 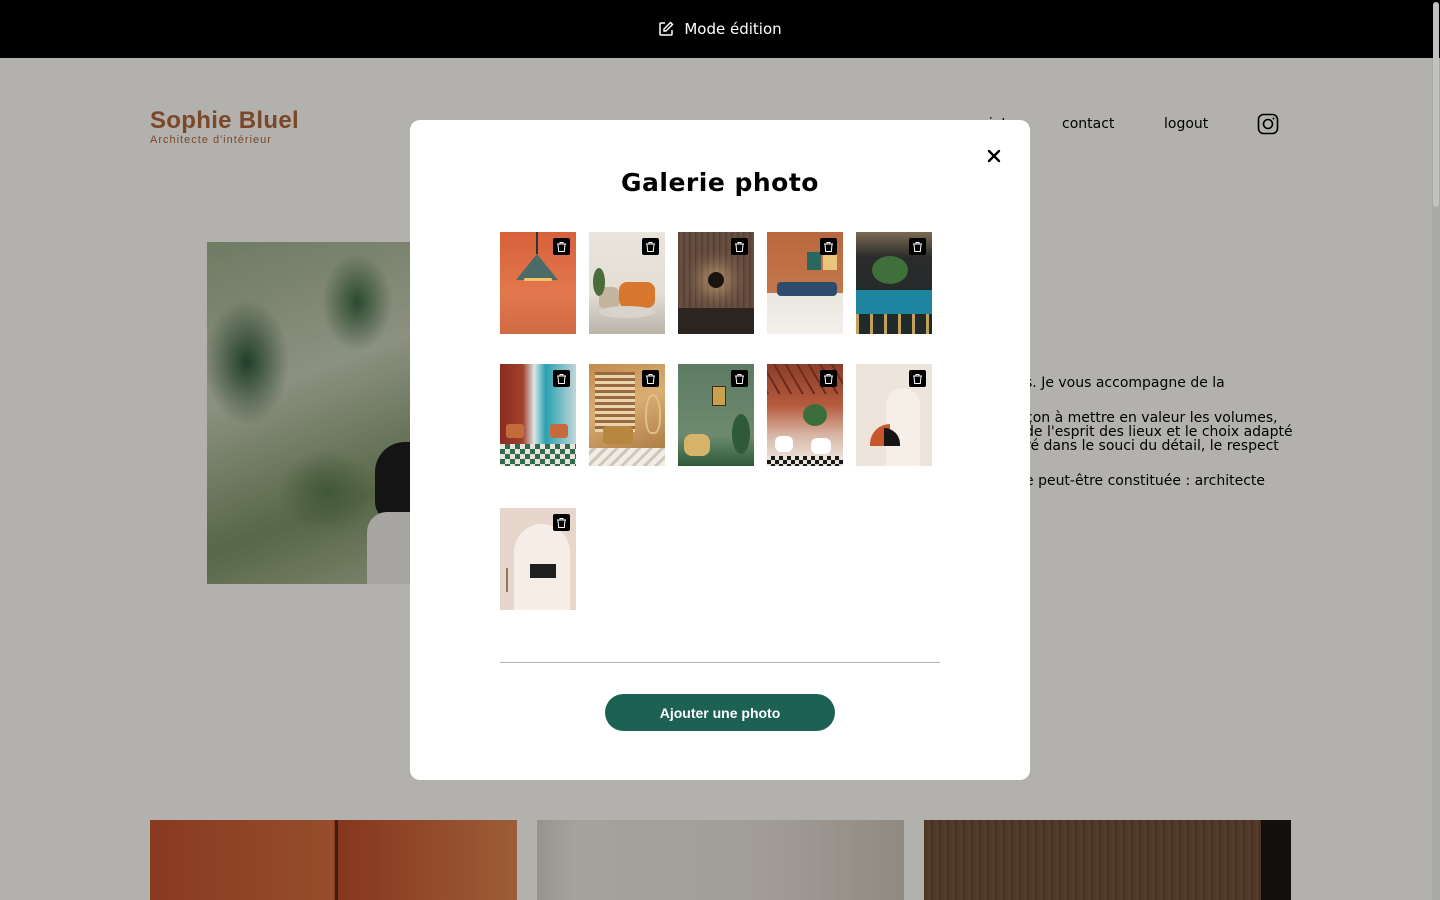 I want to click on close-modal-button, so click(x=994, y=156).